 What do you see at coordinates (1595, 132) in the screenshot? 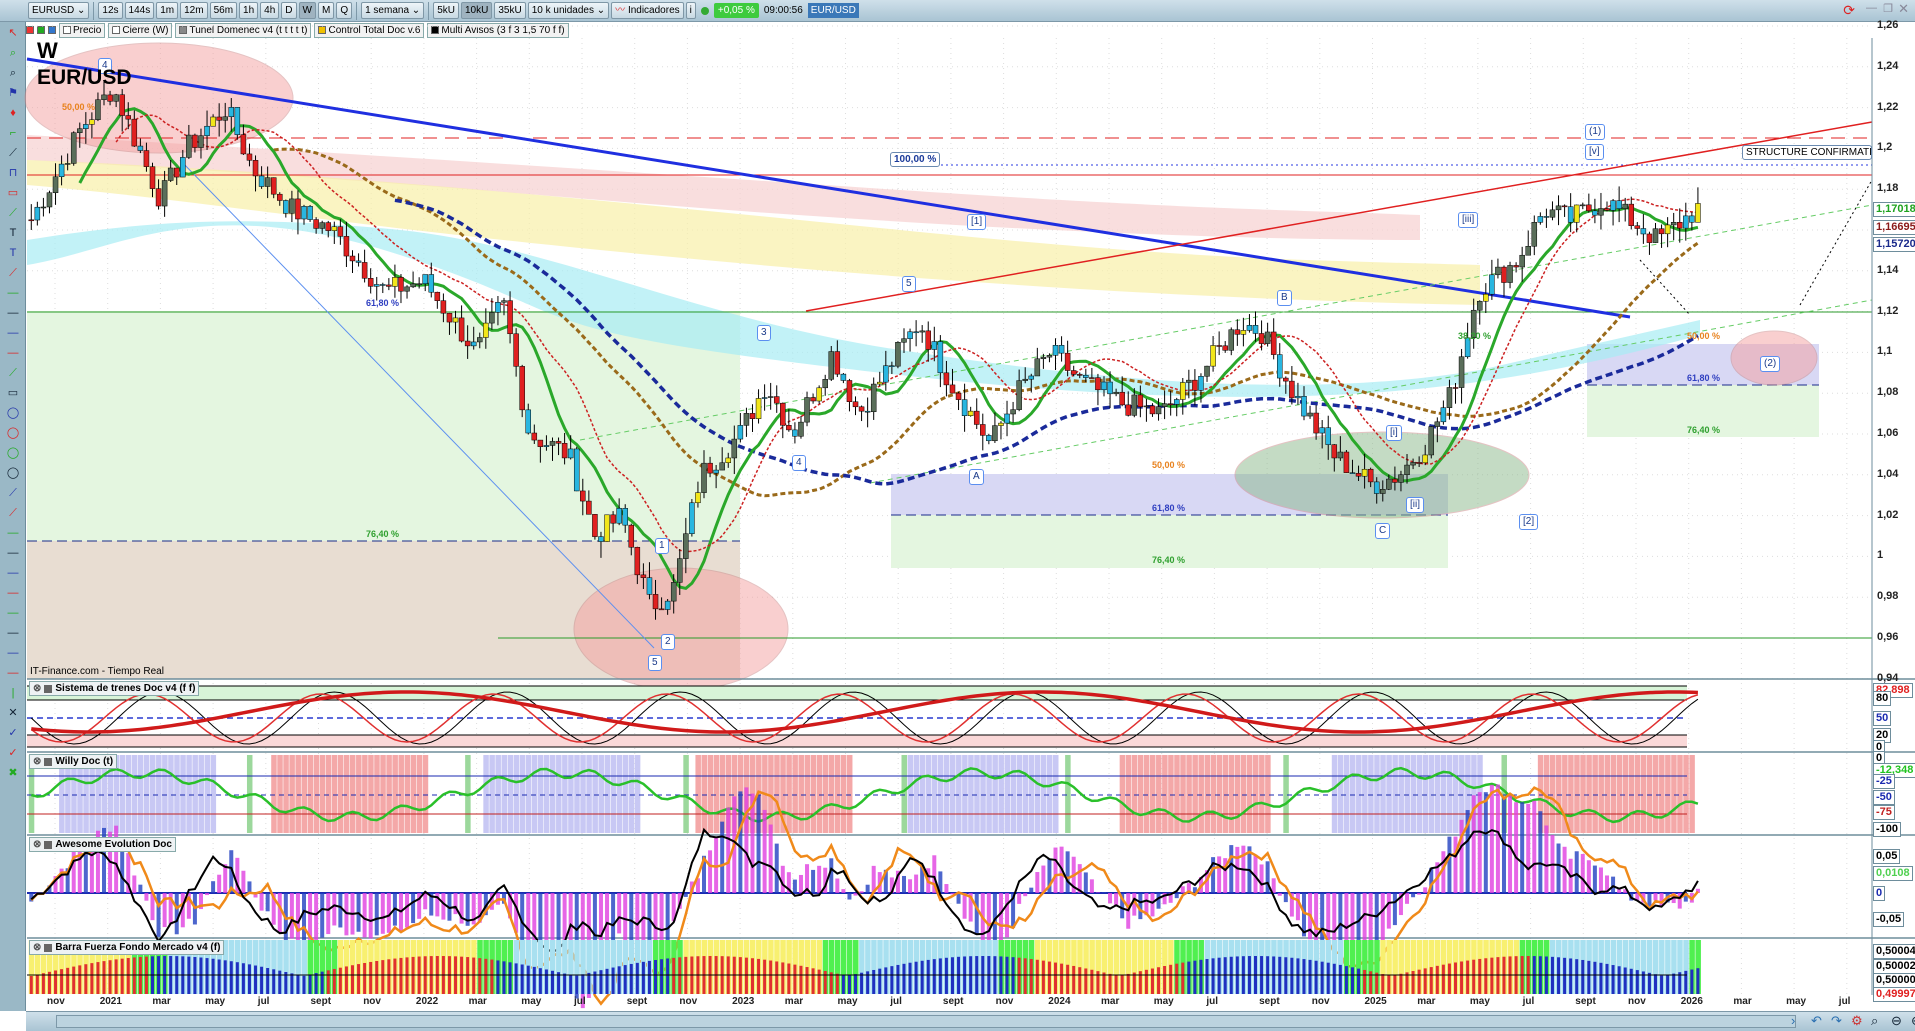
I see `wave-label: (1)` at bounding box center [1595, 132].